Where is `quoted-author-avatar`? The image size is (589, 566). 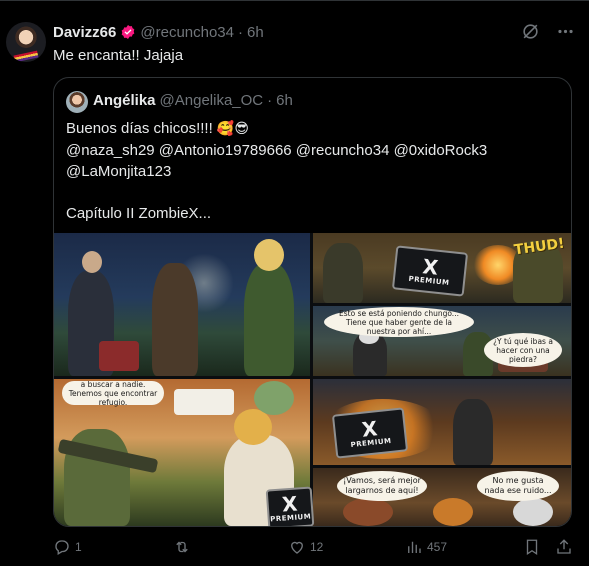 quoted-author-avatar is located at coordinates (77, 102).